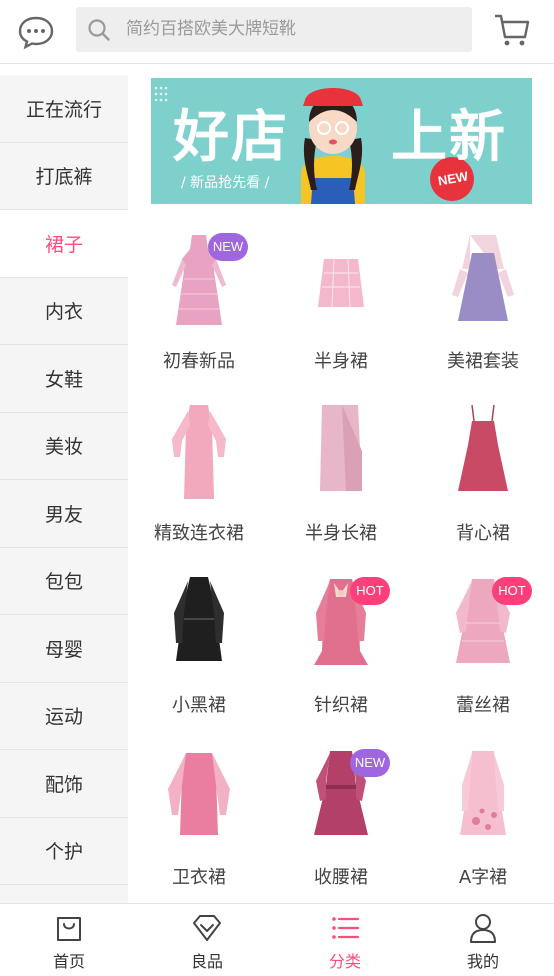 This screenshot has width=554, height=976. What do you see at coordinates (64, 244) in the screenshot?
I see `sidebar-item-skirts: 裙子` at bounding box center [64, 244].